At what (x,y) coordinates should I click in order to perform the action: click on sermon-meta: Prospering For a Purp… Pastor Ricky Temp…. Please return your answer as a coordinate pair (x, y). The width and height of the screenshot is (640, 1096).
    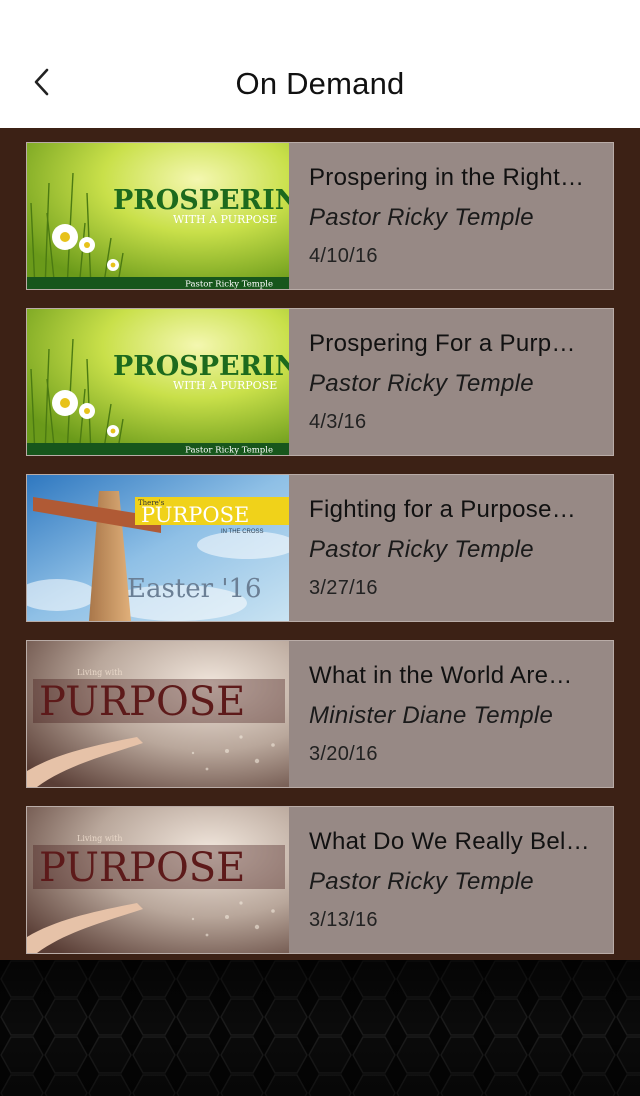
    Looking at the image, I should click on (461, 382).